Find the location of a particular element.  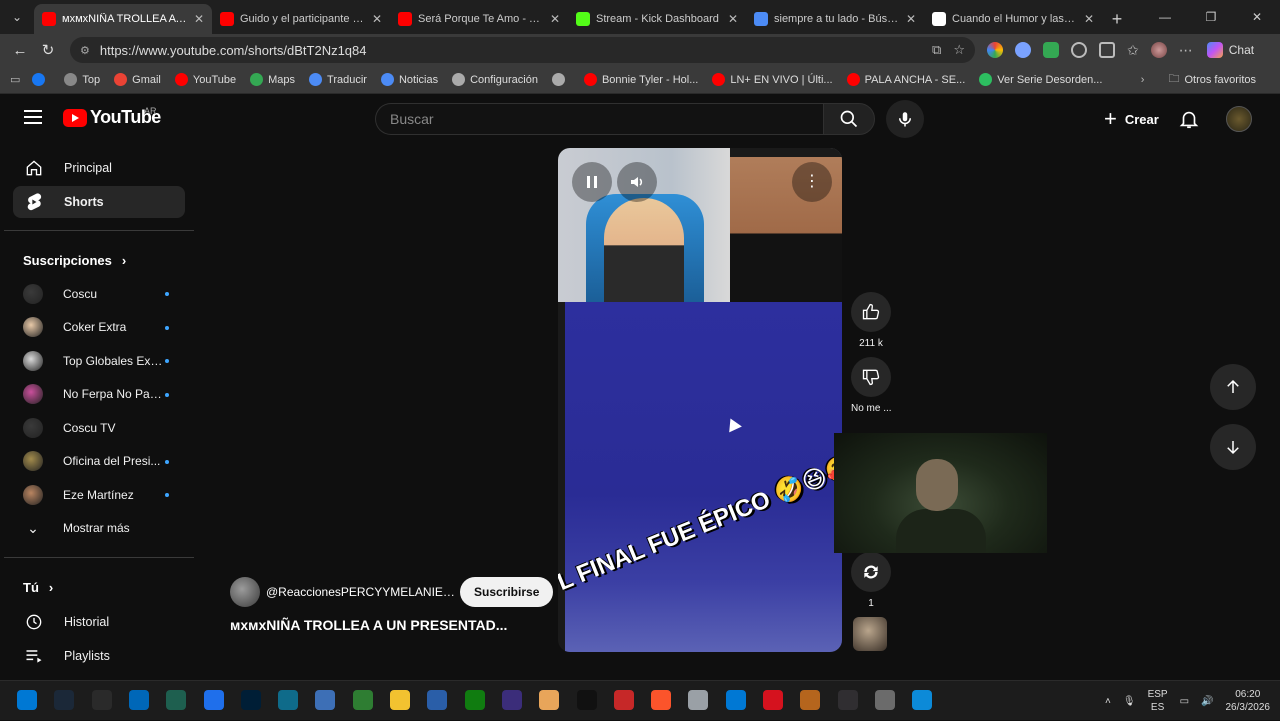

create-button: + Crear is located at coordinates (1131, 119).